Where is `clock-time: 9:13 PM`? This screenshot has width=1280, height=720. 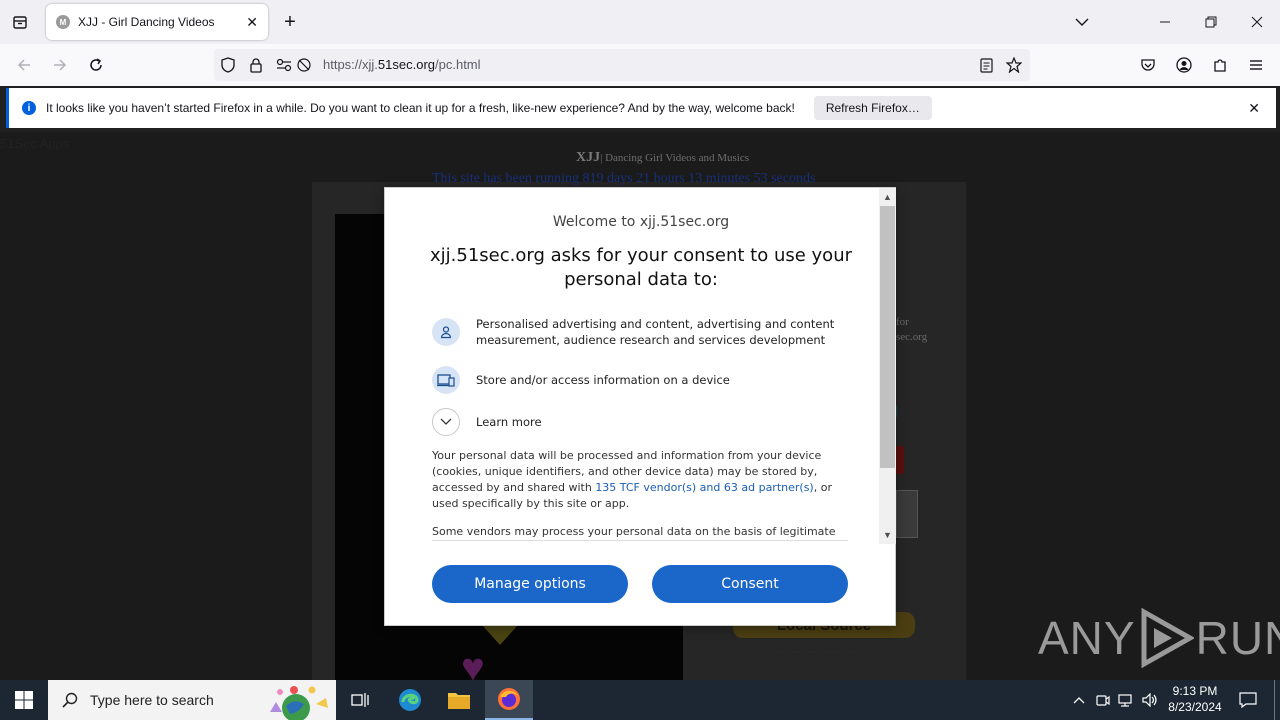
clock-time: 9:13 PM is located at coordinates (1195, 691).